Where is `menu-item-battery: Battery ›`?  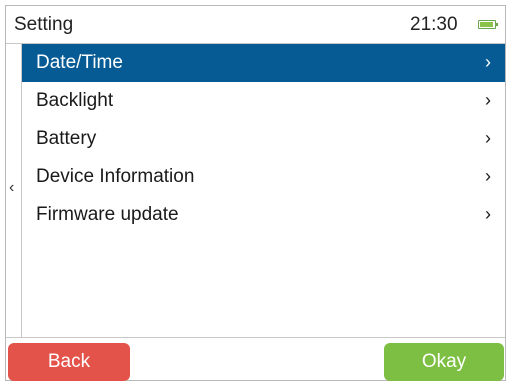 menu-item-battery: Battery › is located at coordinates (263, 139).